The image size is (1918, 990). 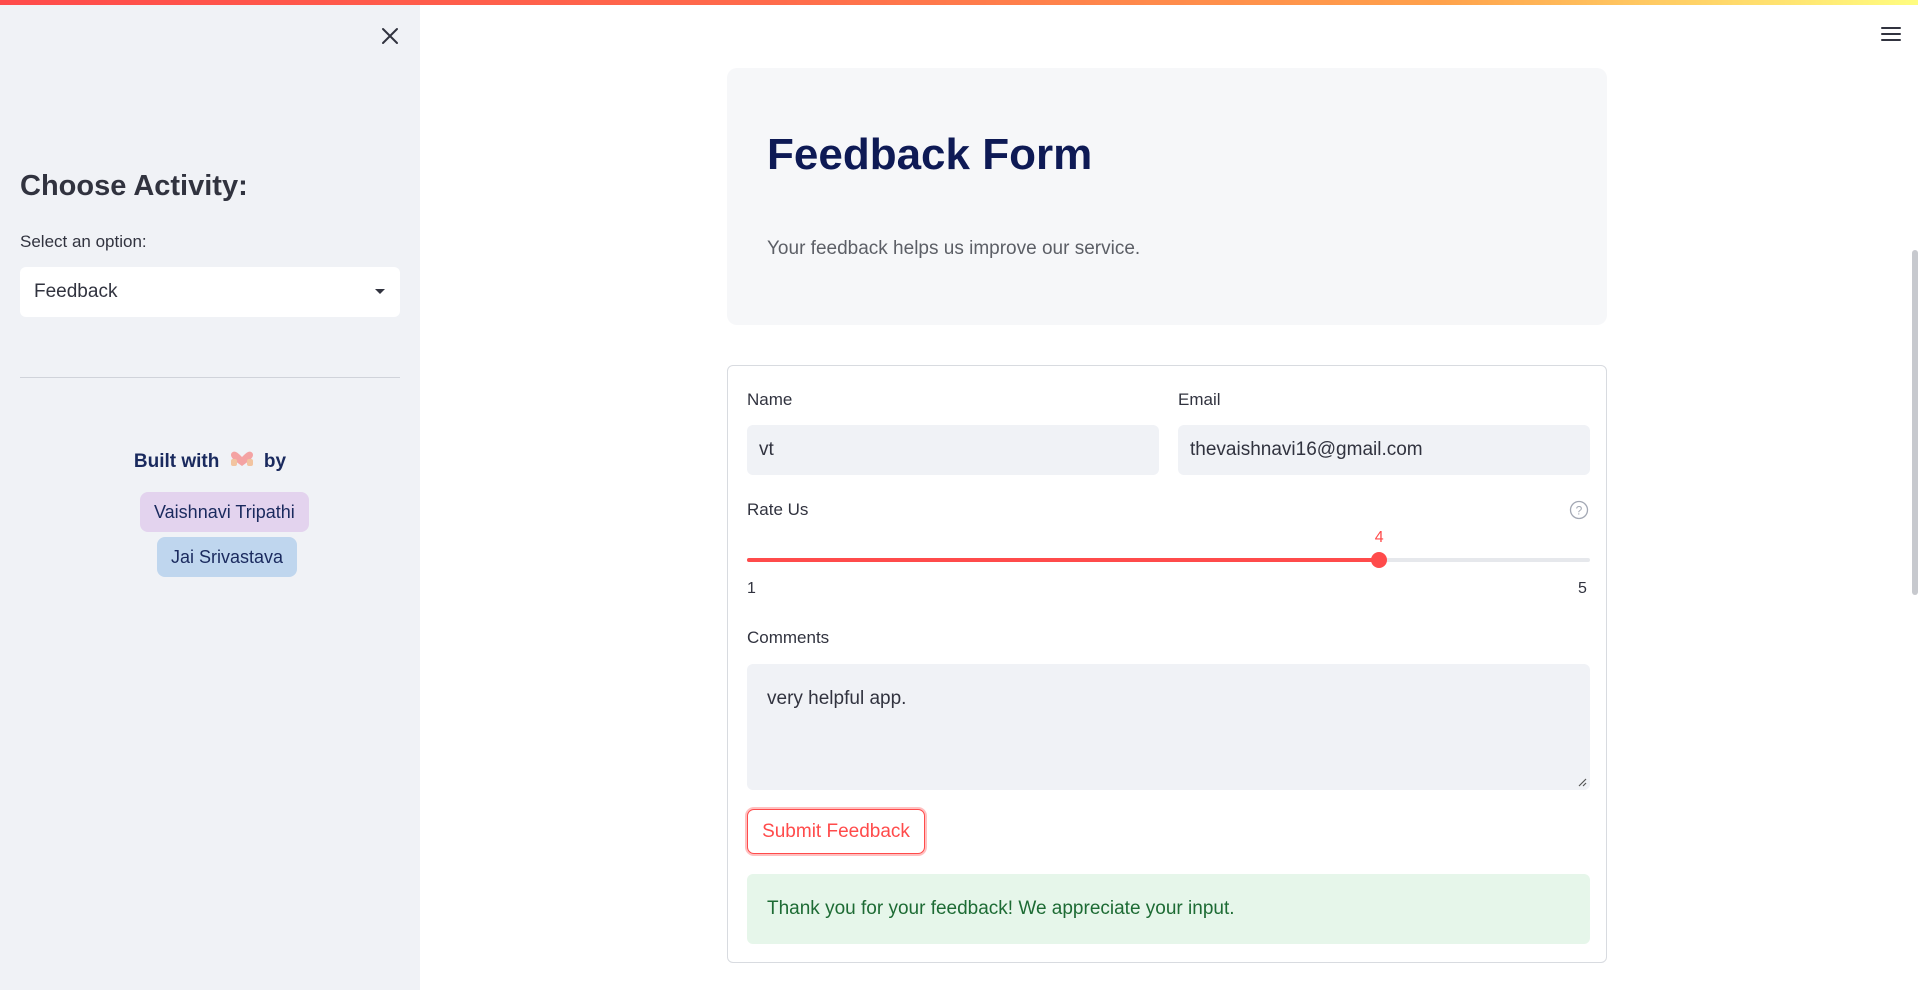 What do you see at coordinates (176, 462) in the screenshot?
I see `built-with-prefix: Built with` at bounding box center [176, 462].